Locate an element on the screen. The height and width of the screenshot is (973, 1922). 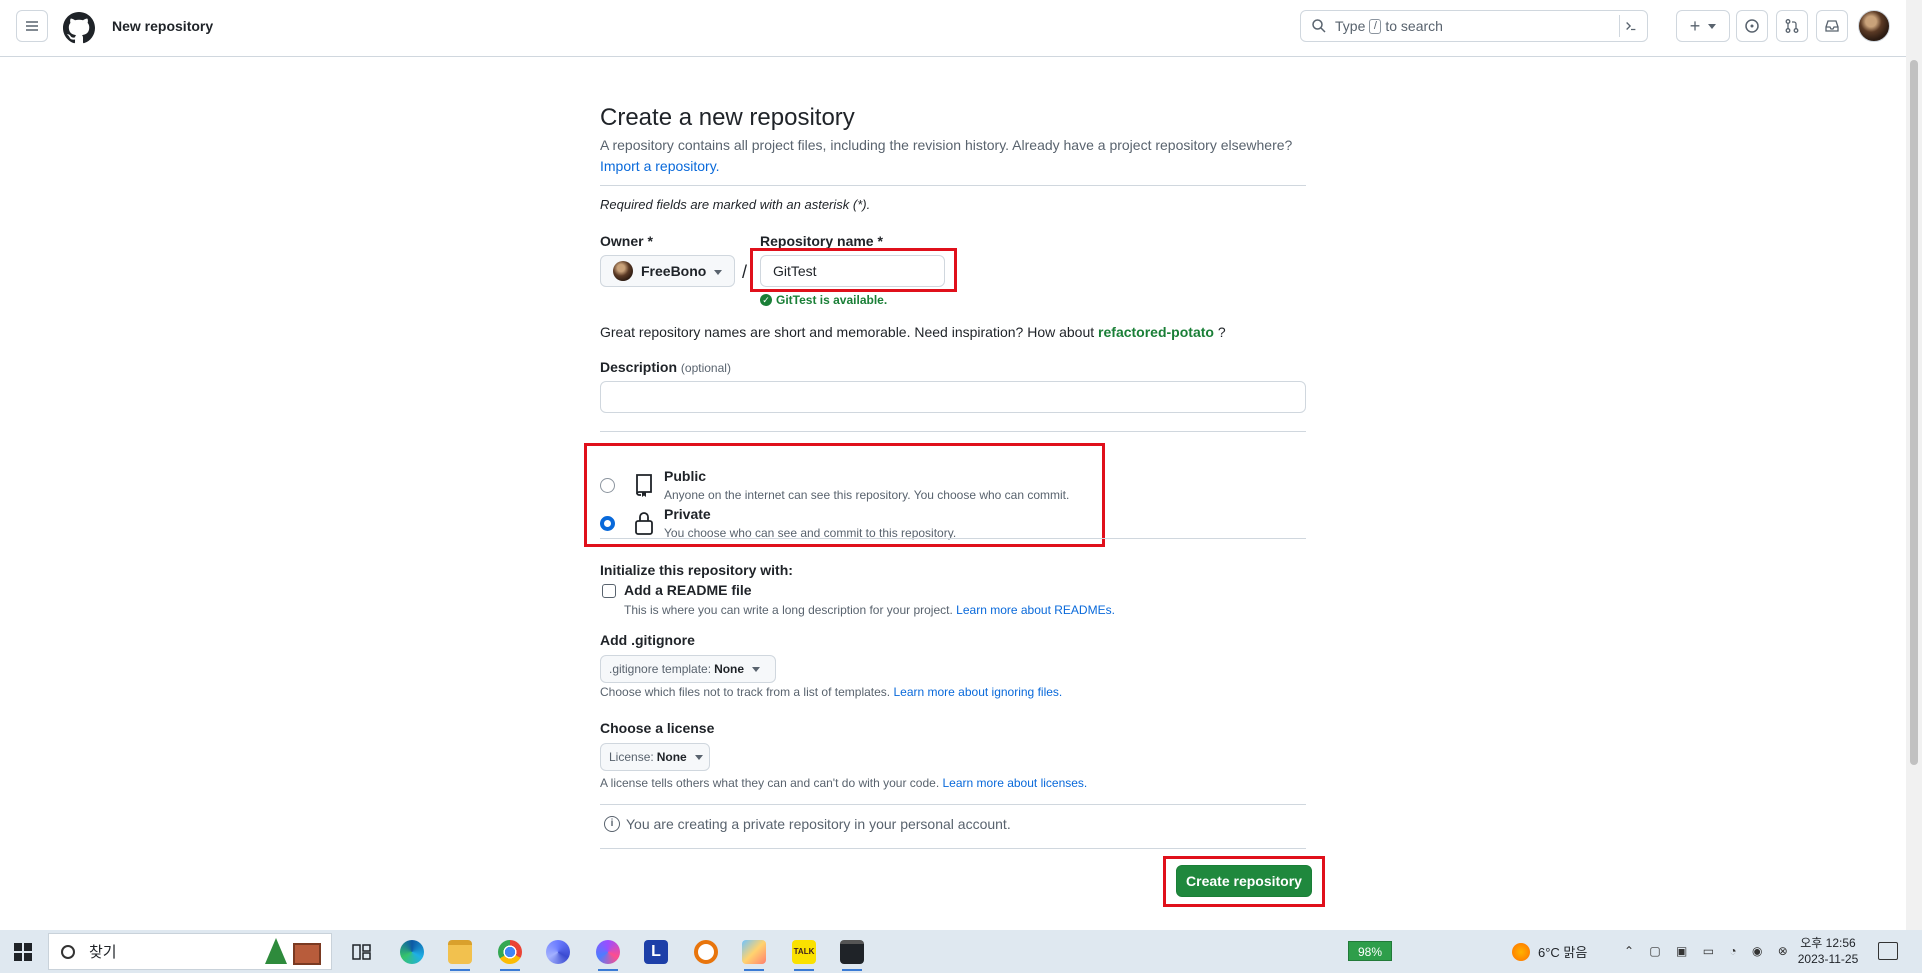
task-view-icon is located at coordinates (361, 952).